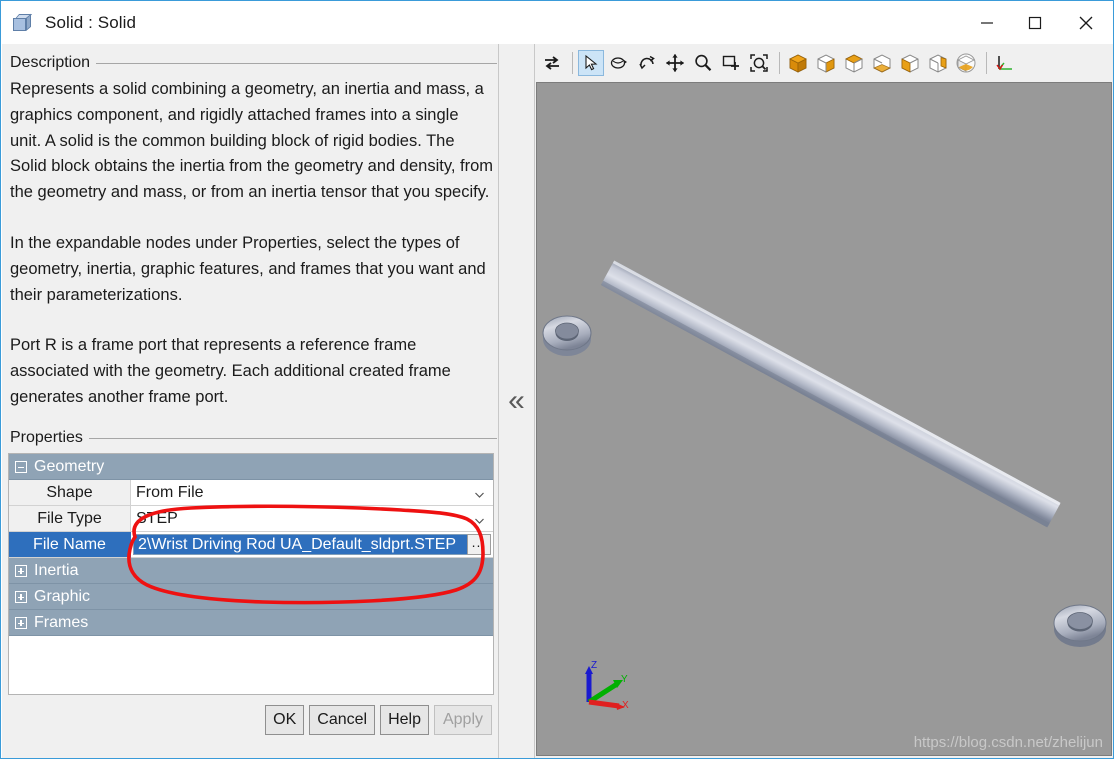  Describe the element at coordinates (70, 545) in the screenshot. I see `row-label-file-name: File Name` at that location.